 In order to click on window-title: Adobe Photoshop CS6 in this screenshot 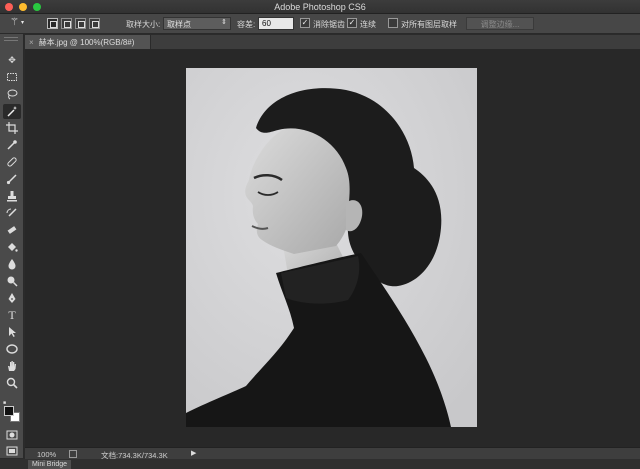, I will do `click(320, 7)`.